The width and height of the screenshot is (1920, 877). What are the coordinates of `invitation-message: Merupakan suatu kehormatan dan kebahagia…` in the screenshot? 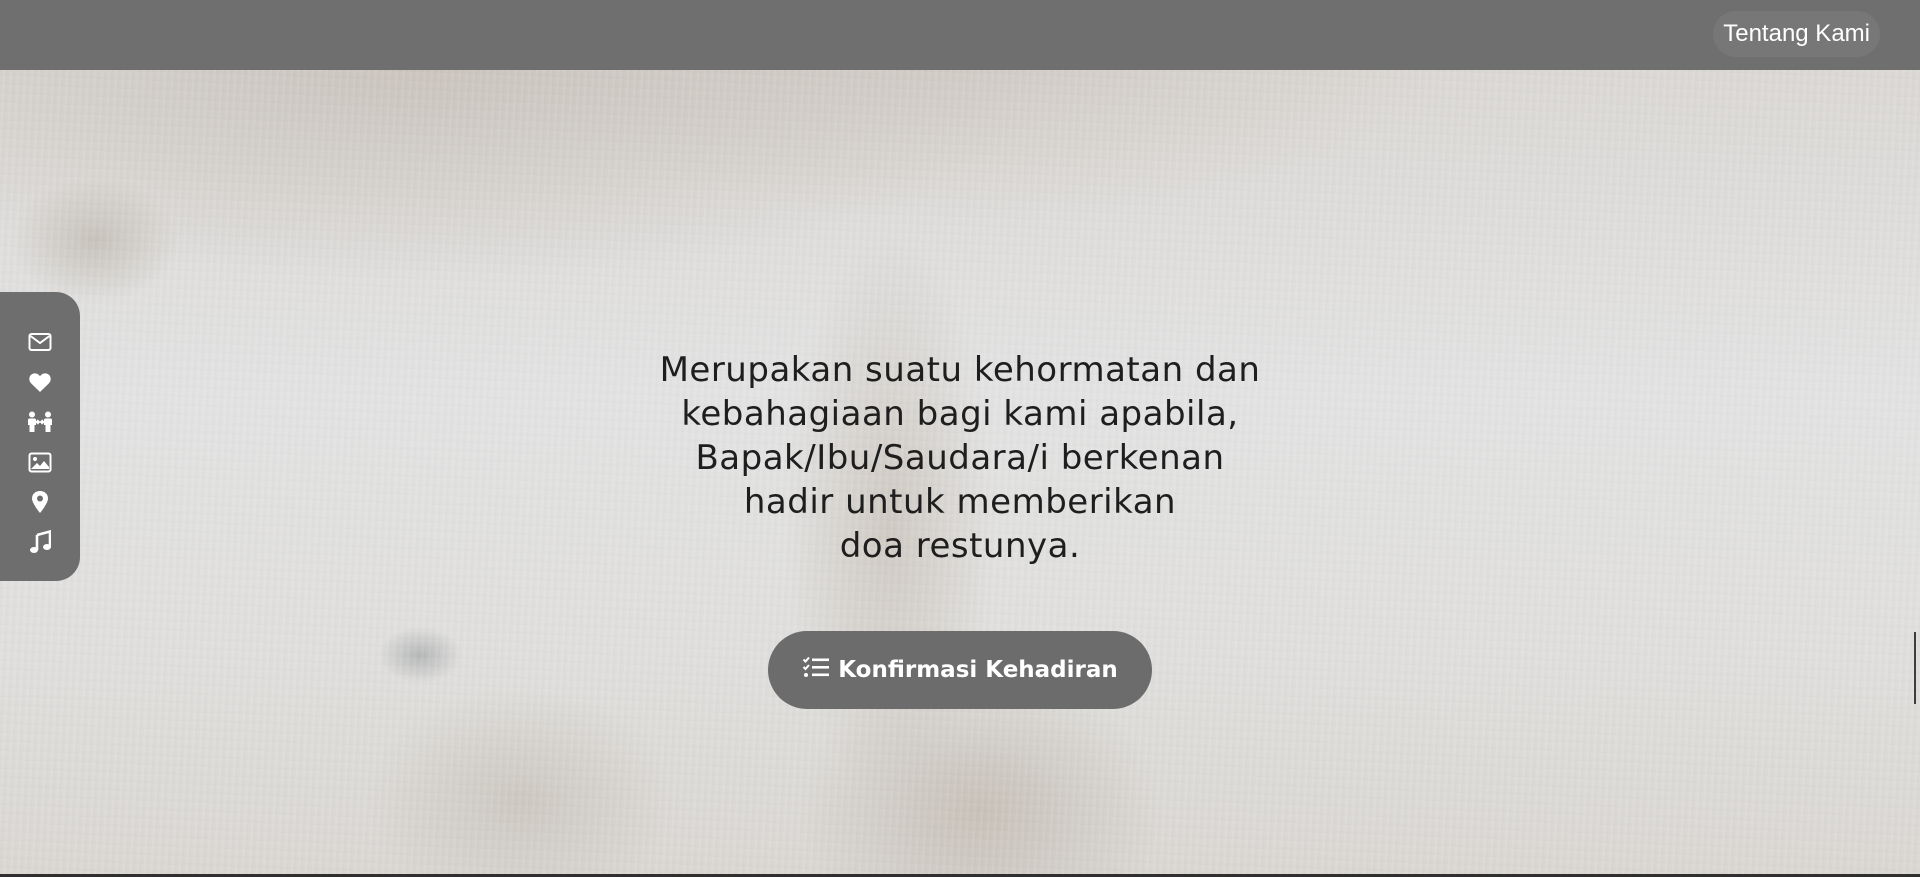 It's located at (960, 458).